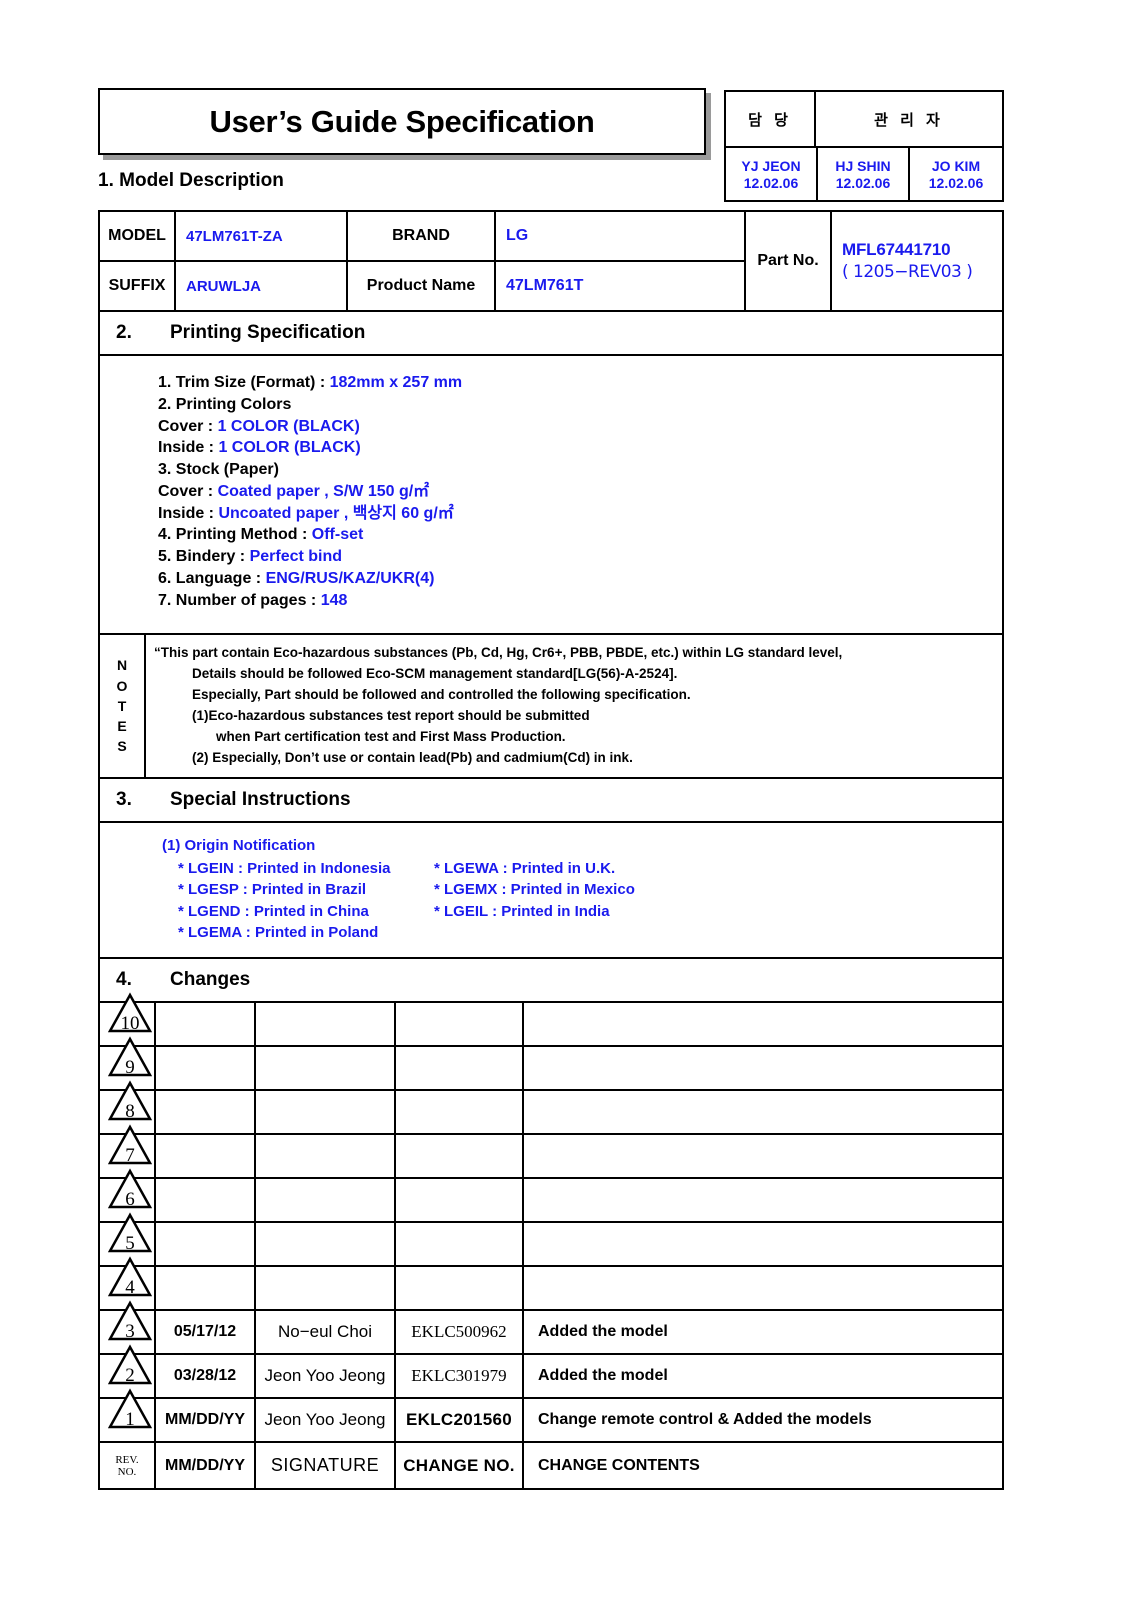 This screenshot has height=1600, width=1132. I want to click on spec-line: 3. Stock (Paper), so click(580, 470).